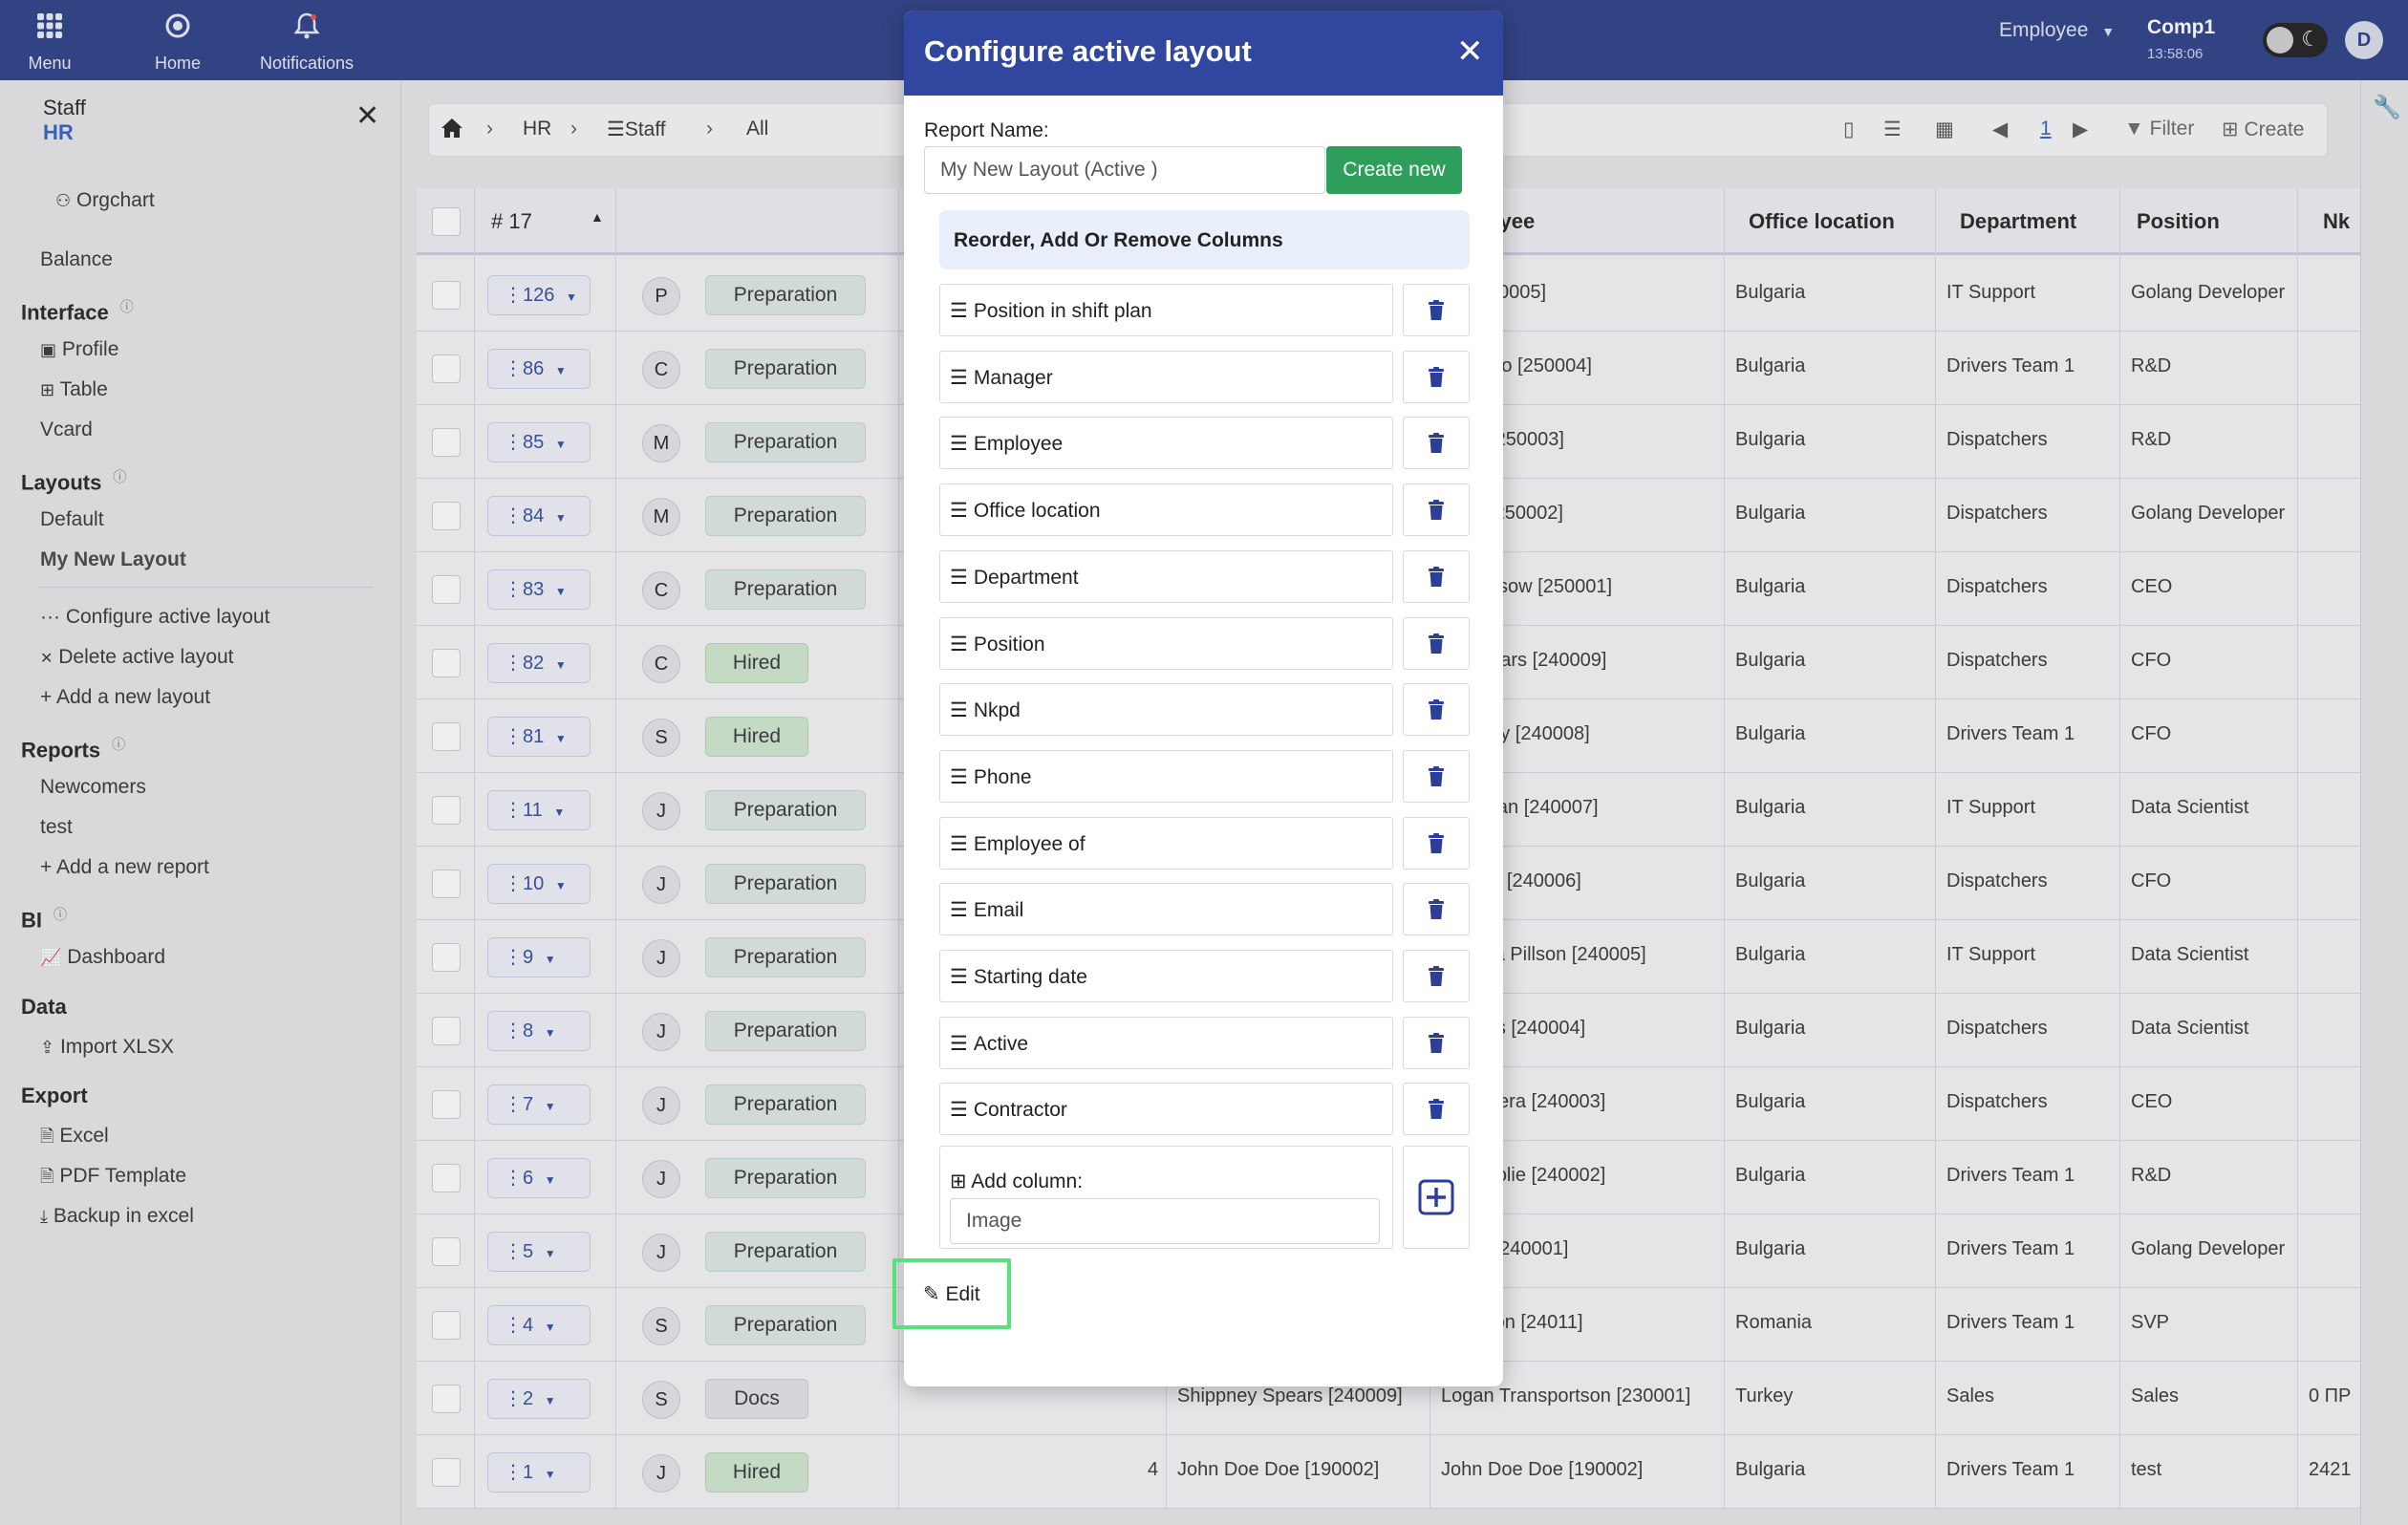 The image size is (2408, 1525). What do you see at coordinates (1003, 776) in the screenshot?
I see `column-label: Phone` at bounding box center [1003, 776].